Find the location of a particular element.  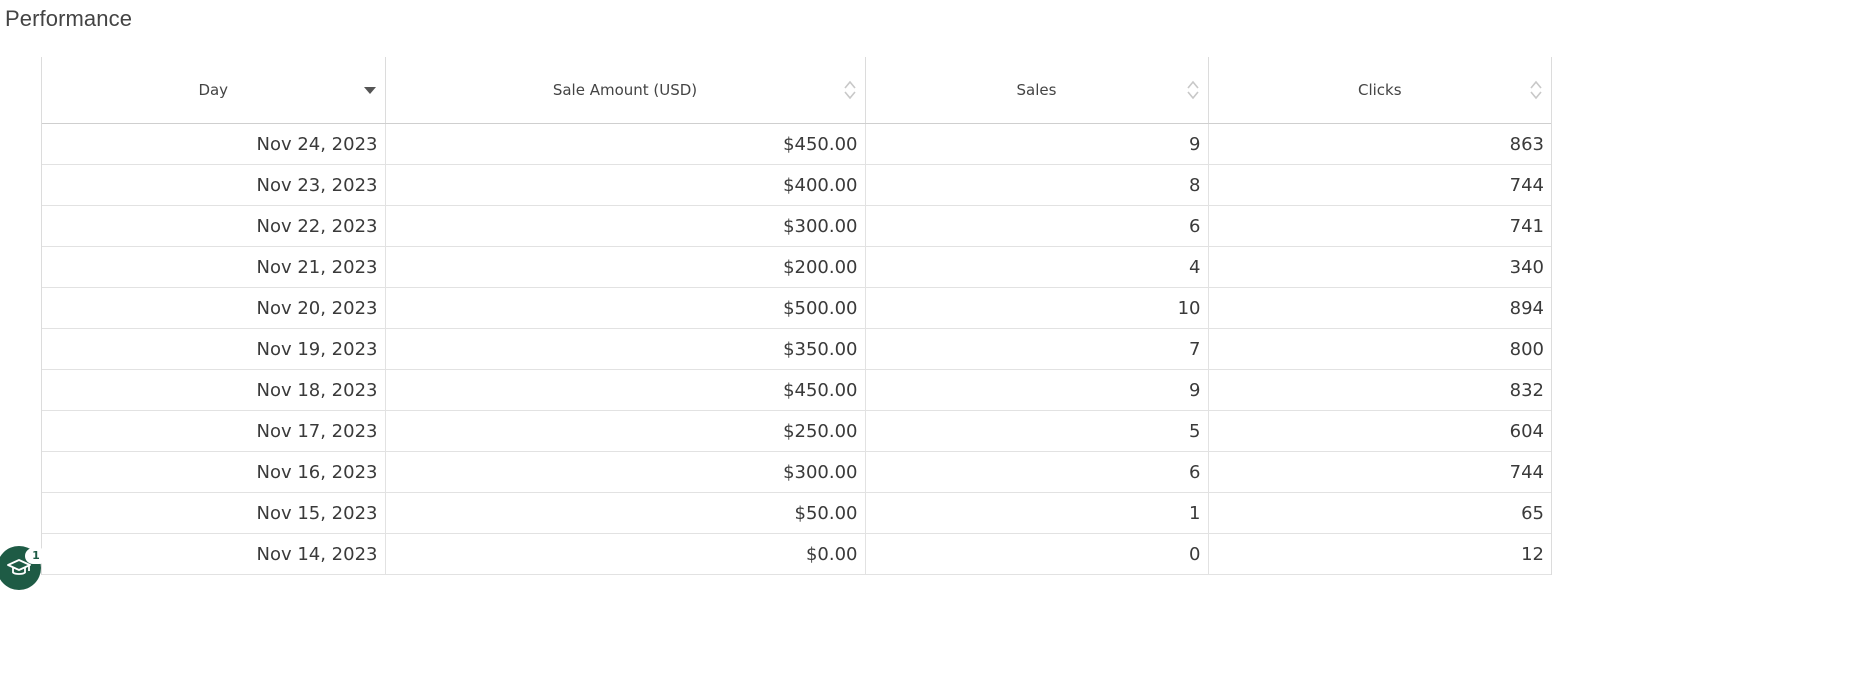

table-row: Nov 17, 2023 $250.00 5 604 is located at coordinates (796, 431).